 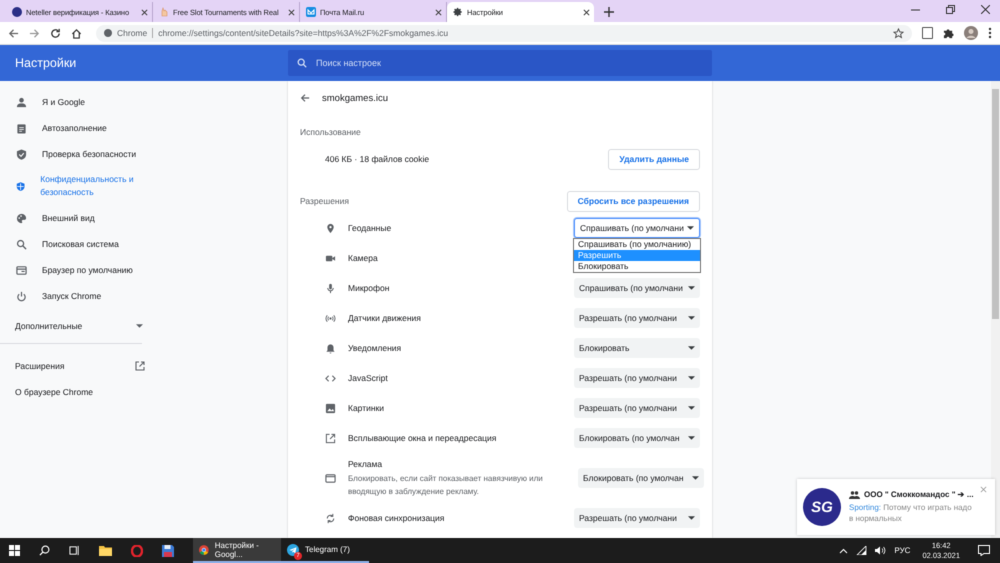 What do you see at coordinates (132, 33) in the screenshot?
I see `site-label: Chrome` at bounding box center [132, 33].